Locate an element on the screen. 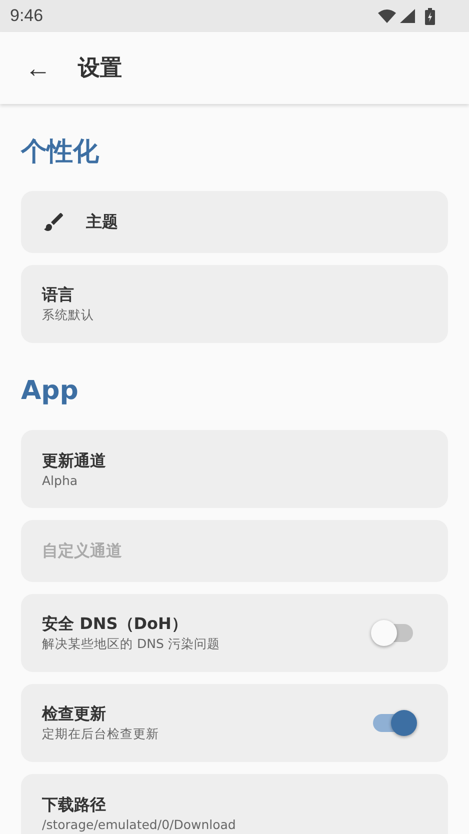 The width and height of the screenshot is (469, 834). setting-item: 安全 DNS（DoH） 解决某些地区的 DNS 污染问题 is located at coordinates (234, 633).